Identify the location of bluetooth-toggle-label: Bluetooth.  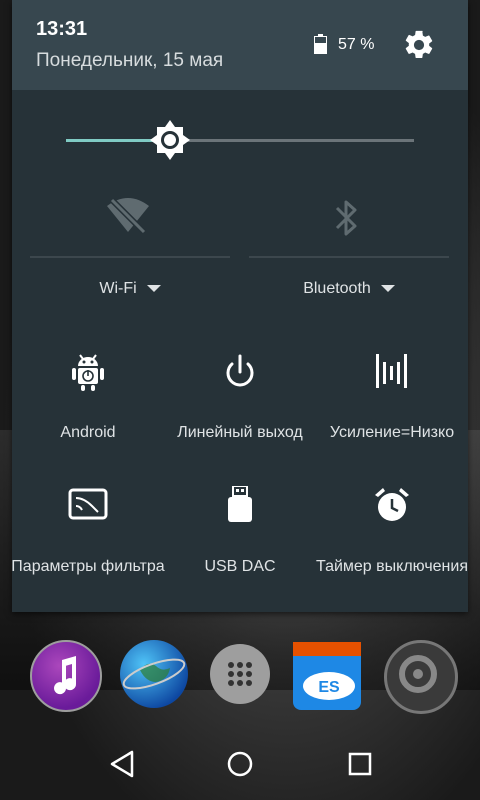
(349, 289).